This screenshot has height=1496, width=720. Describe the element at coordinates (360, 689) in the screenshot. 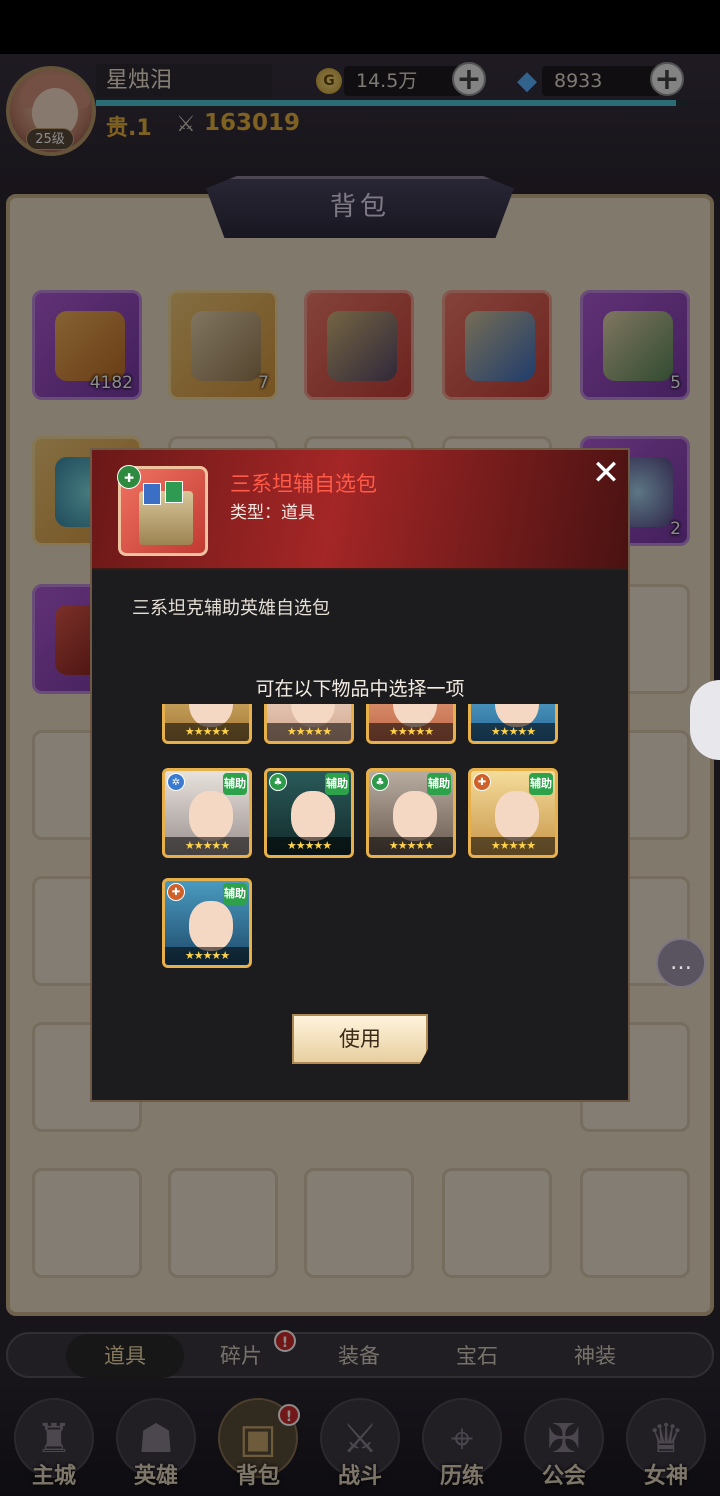

I see `choose-hint: 可在以下物品中选择一项` at that location.